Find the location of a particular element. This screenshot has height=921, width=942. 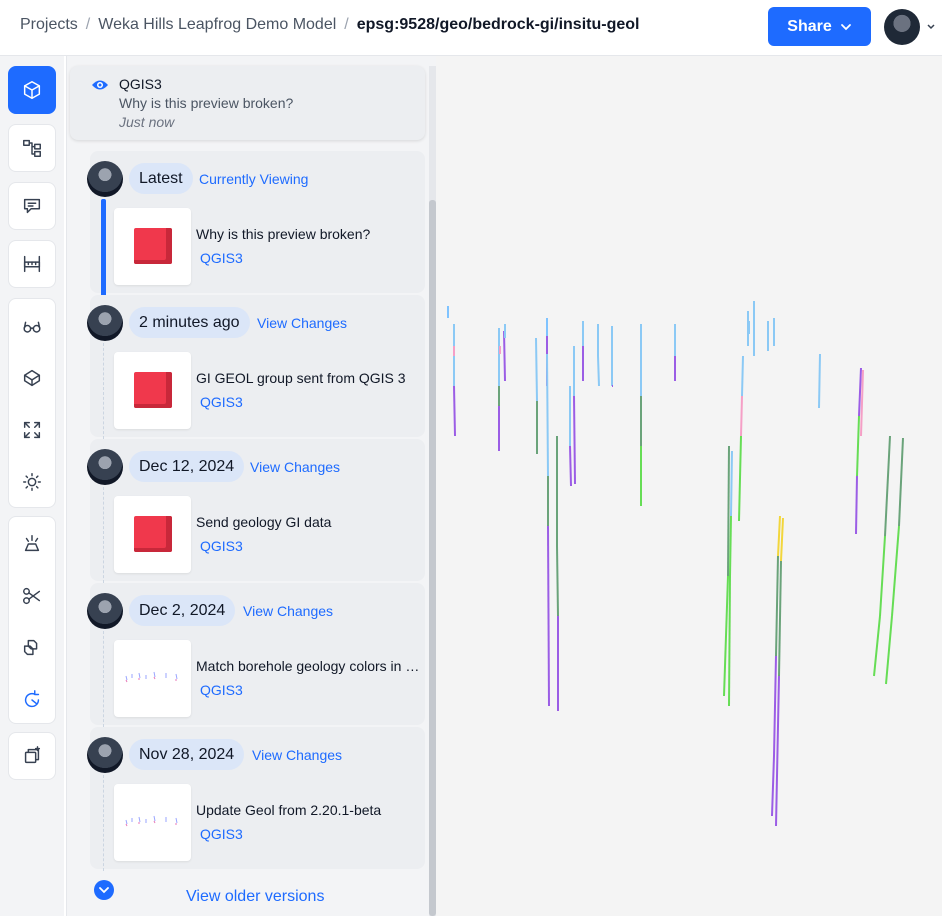

view-older-versions-link: View older versions is located at coordinates (255, 897).